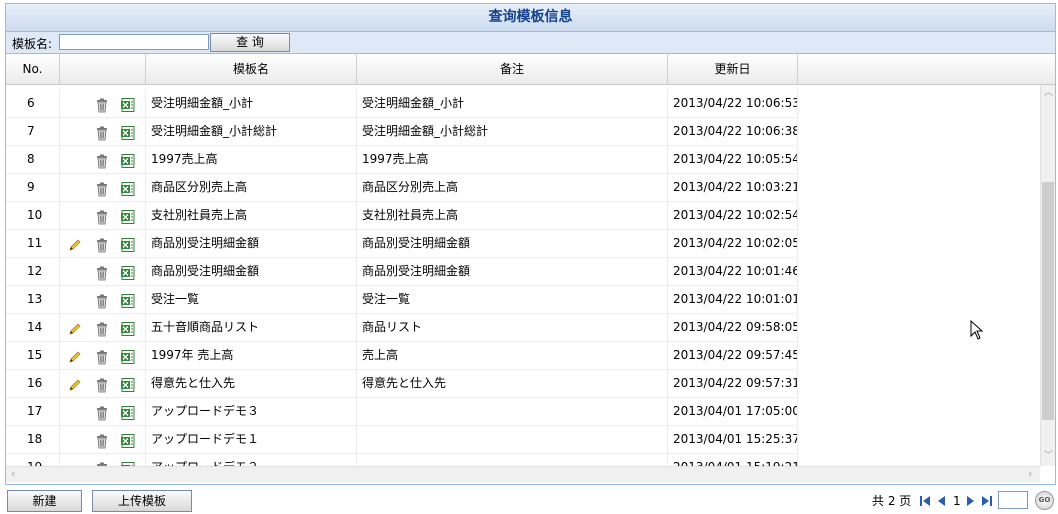 This screenshot has width=1058, height=514. Describe the element at coordinates (512, 327) in the screenshot. I see `remark-cell: 商品リスト` at that location.